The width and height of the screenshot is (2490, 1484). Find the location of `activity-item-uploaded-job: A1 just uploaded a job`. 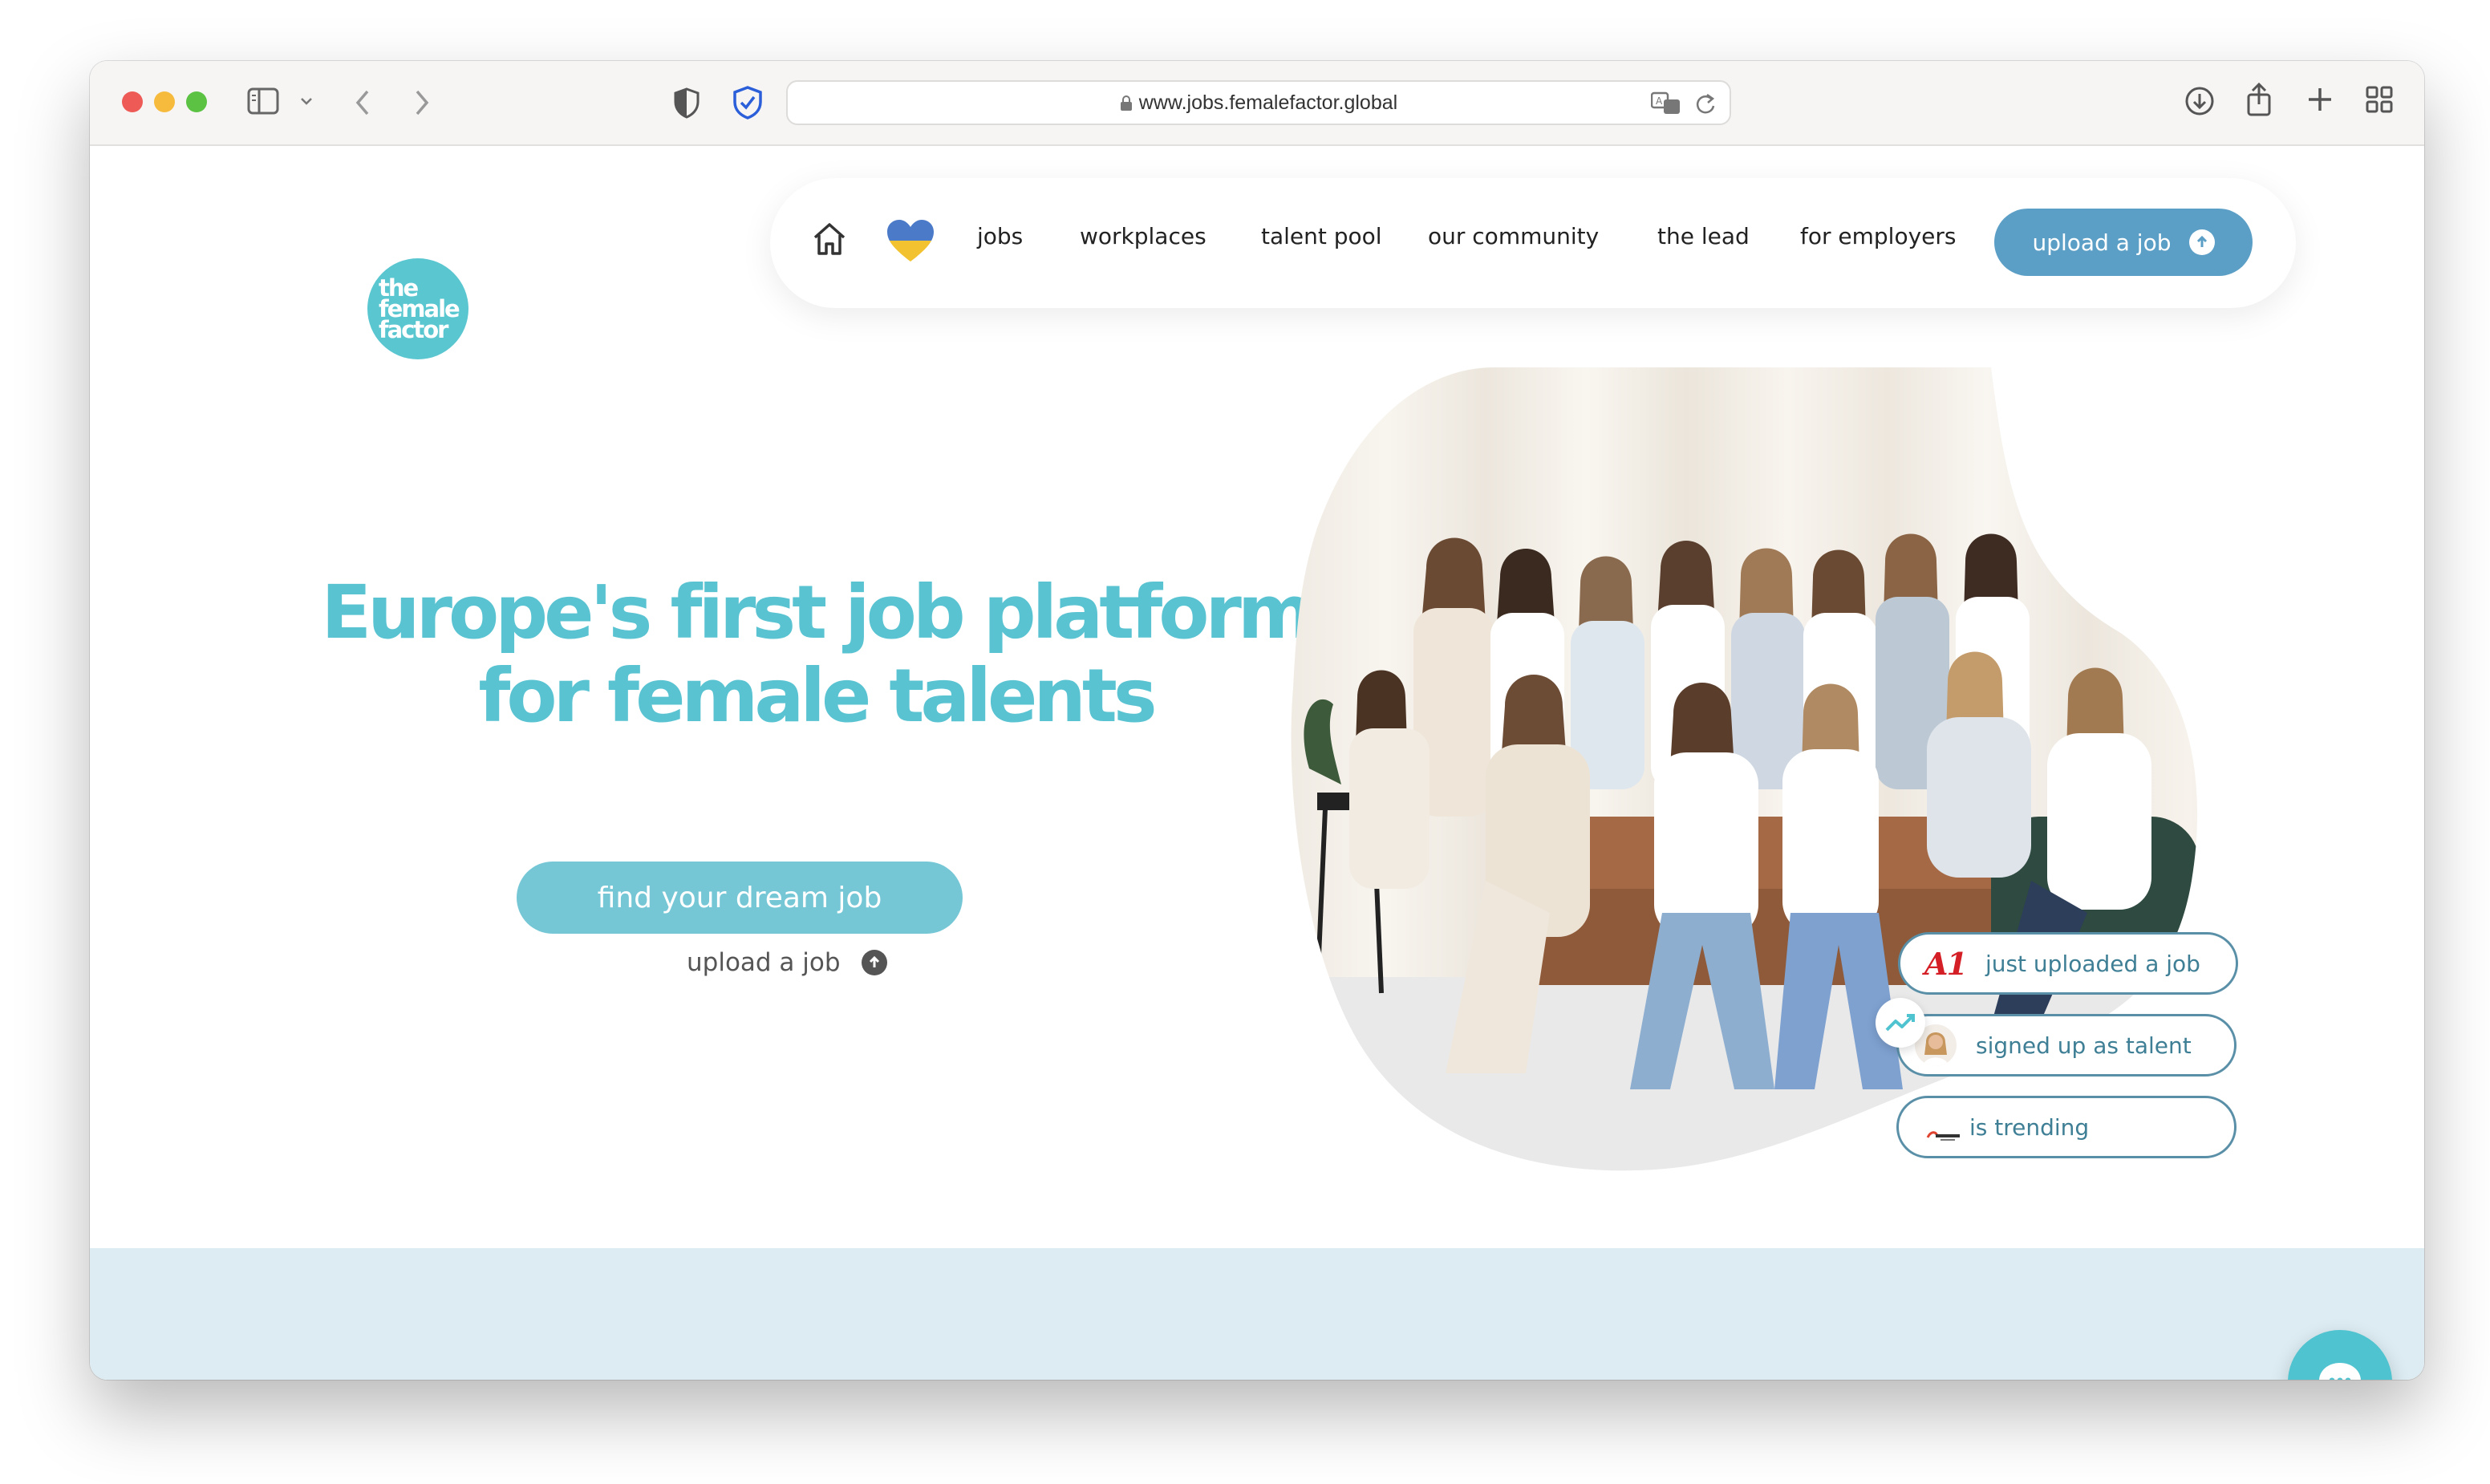

activity-item-uploaded-job: A1 just uploaded a job is located at coordinates (2068, 964).